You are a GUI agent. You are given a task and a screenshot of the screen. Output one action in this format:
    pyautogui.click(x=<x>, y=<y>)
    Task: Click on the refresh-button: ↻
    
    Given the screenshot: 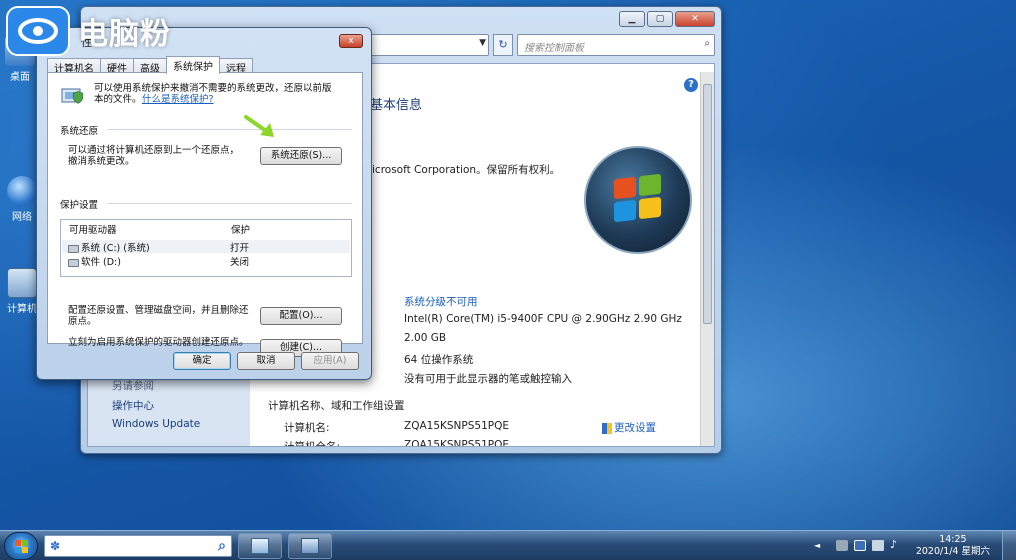 What is the action you would take?
    pyautogui.click(x=503, y=45)
    